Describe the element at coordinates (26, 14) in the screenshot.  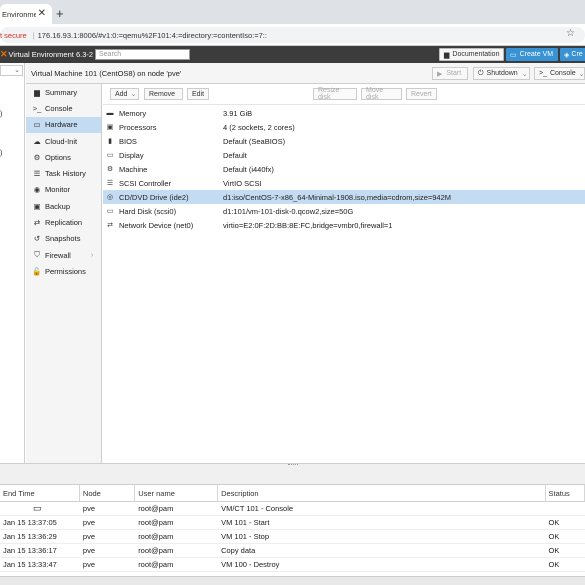
I see `browser-tab: Environme ✕` at that location.